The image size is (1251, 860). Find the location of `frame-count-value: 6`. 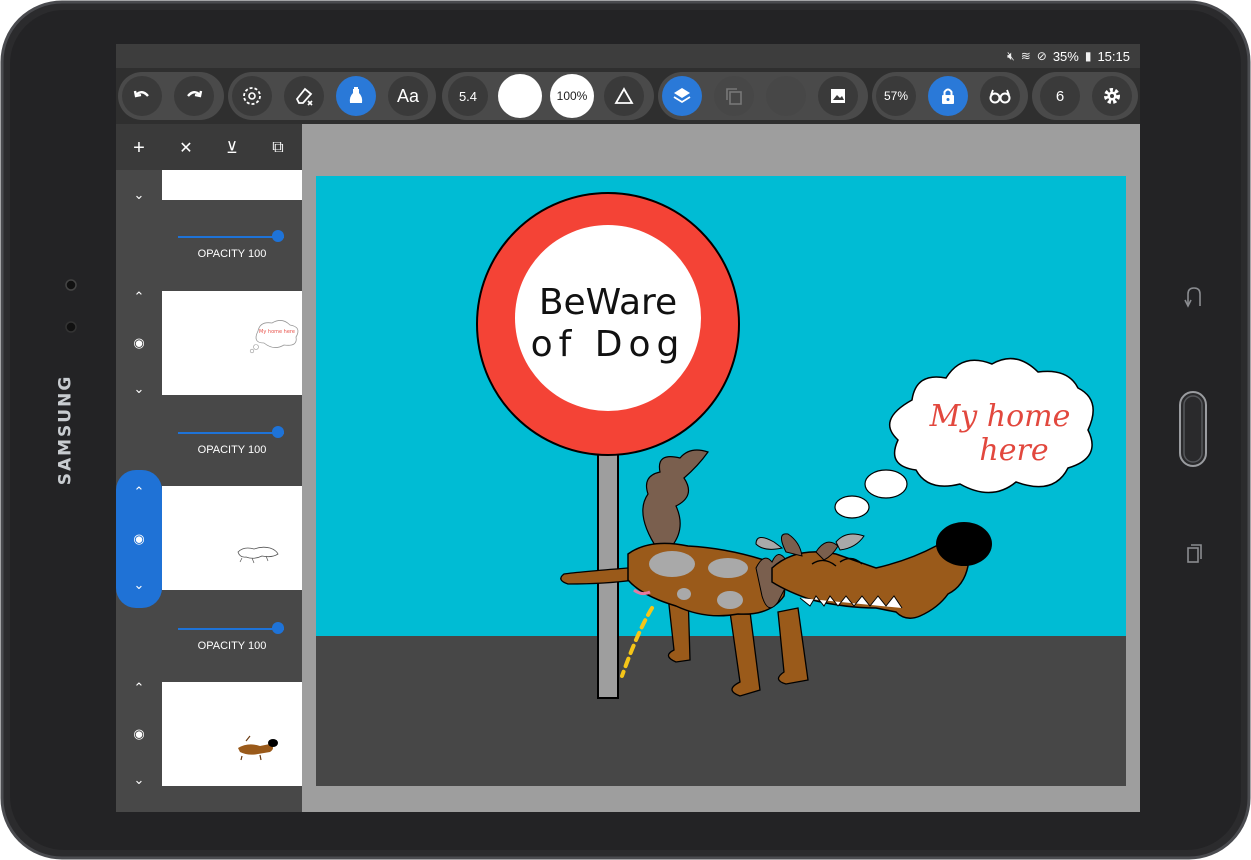

frame-count-value: 6 is located at coordinates (1060, 96).